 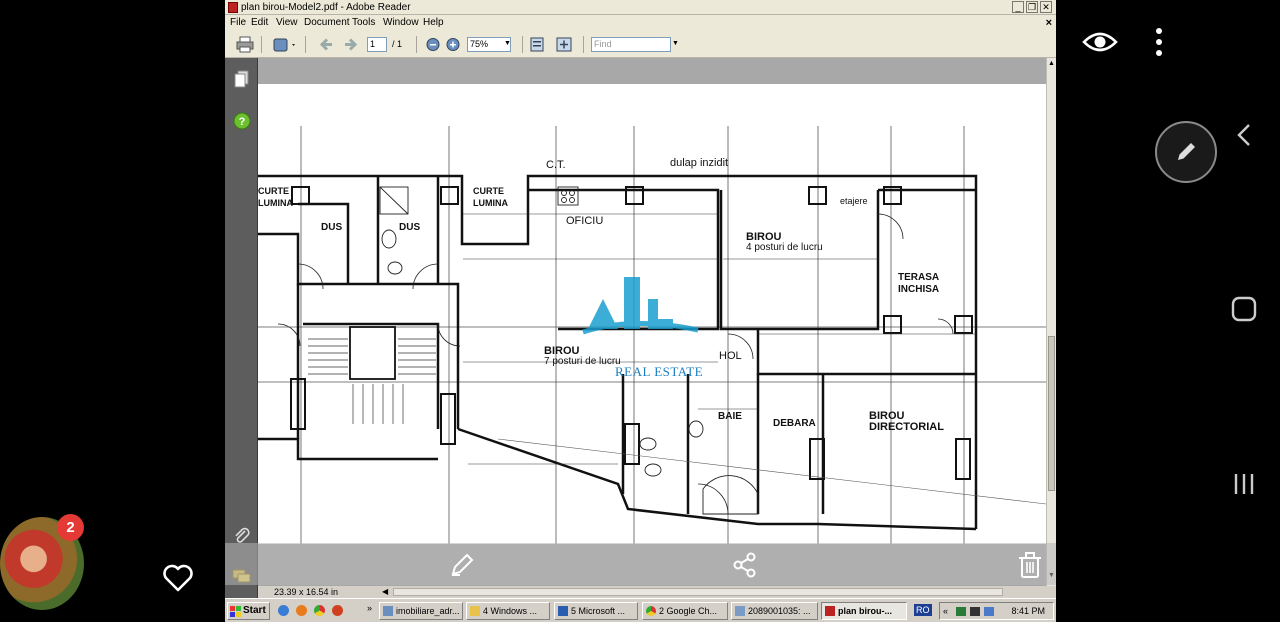 What do you see at coordinates (369, 608) in the screenshot?
I see `quicklaunch-overflow-icon: »` at bounding box center [369, 608].